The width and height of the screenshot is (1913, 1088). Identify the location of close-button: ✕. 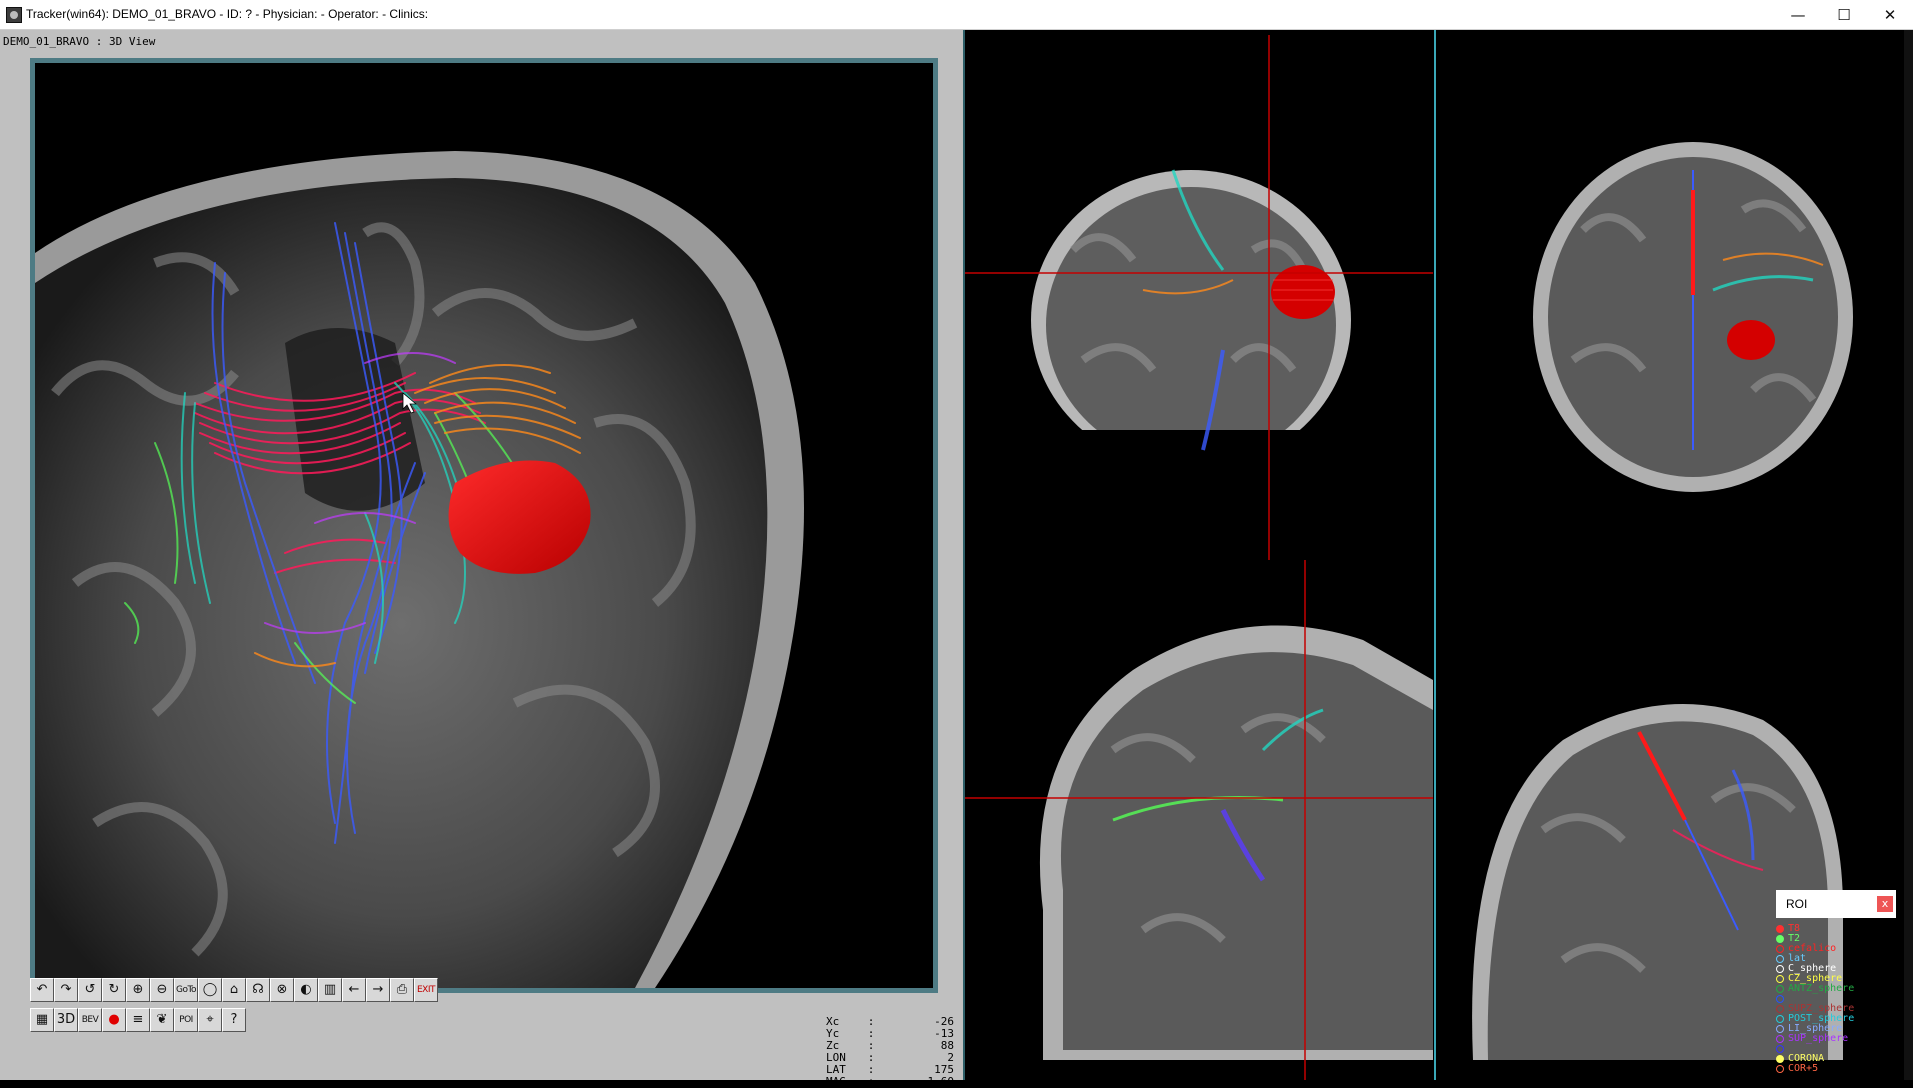
(1890, 15).